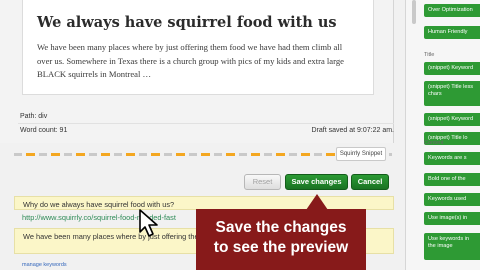 This screenshot has height=270, width=480. What do you see at coordinates (452, 32) in the screenshot?
I see `sidebar-item-human-friendly: Human Friendly` at bounding box center [452, 32].